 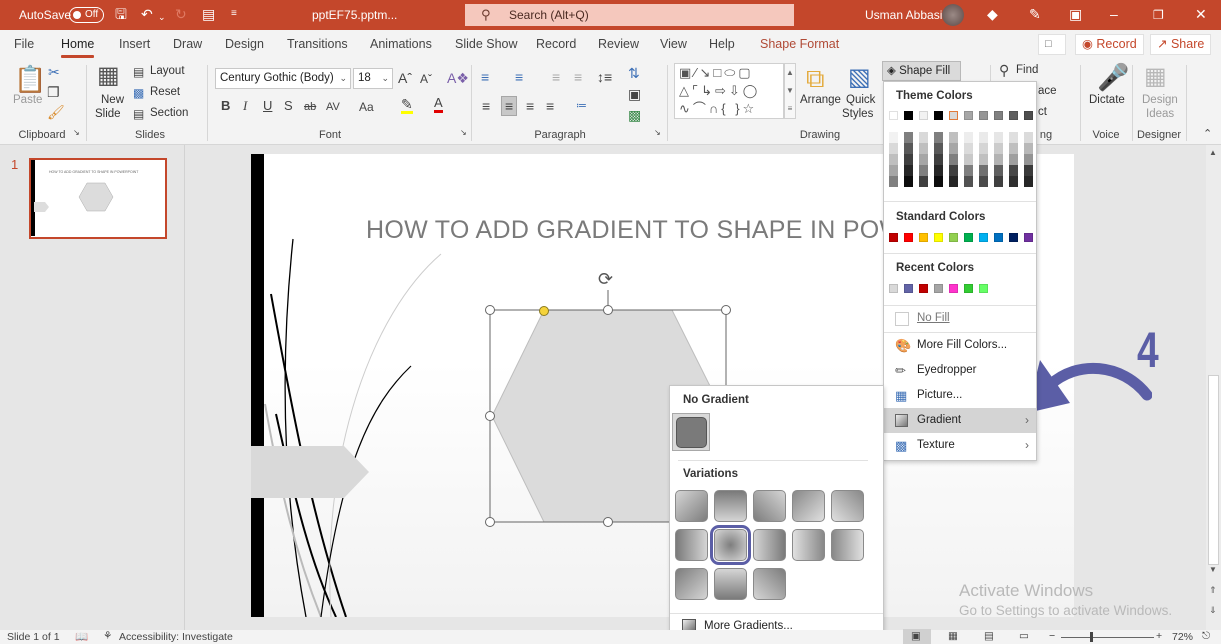 What do you see at coordinates (790, 91) in the screenshot?
I see `shapes-gallery-scroll: ▲ ▼ ≡` at bounding box center [790, 91].